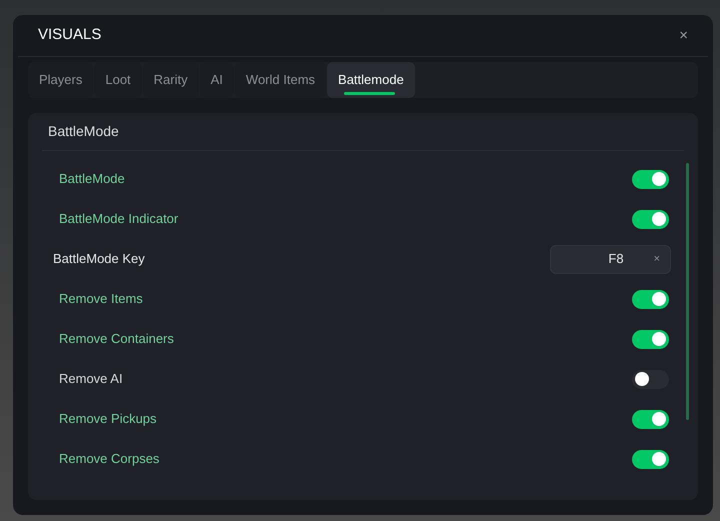 This screenshot has width=720, height=521. I want to click on setting-label: Remove Pickups, so click(107, 419).